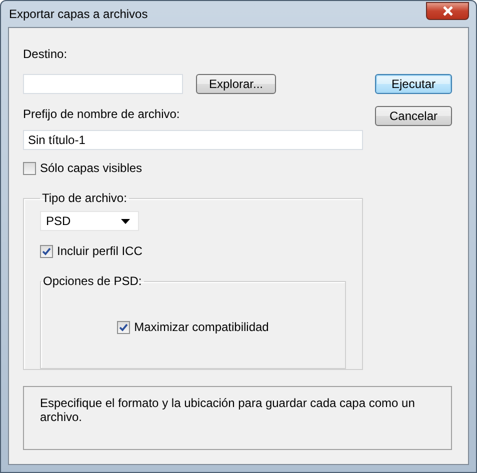 The height and width of the screenshot is (473, 477). I want to click on checkbox-label: Maximizar compatibilidad, so click(201, 327).